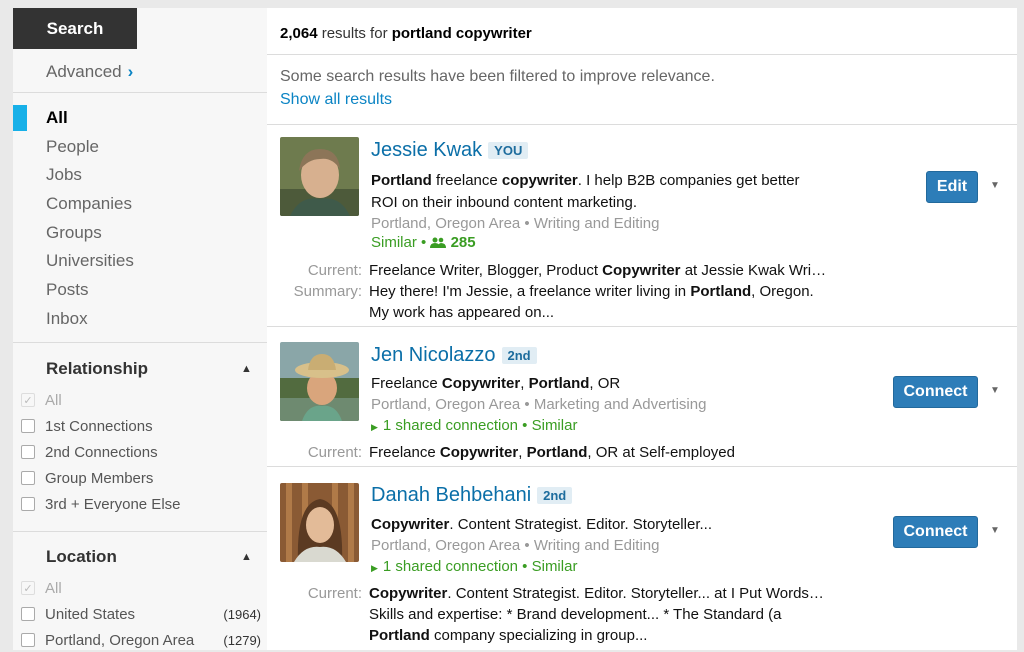 The width and height of the screenshot is (1024, 652). I want to click on headline: Freelance Copywriter, Portland, OR, so click(495, 383).